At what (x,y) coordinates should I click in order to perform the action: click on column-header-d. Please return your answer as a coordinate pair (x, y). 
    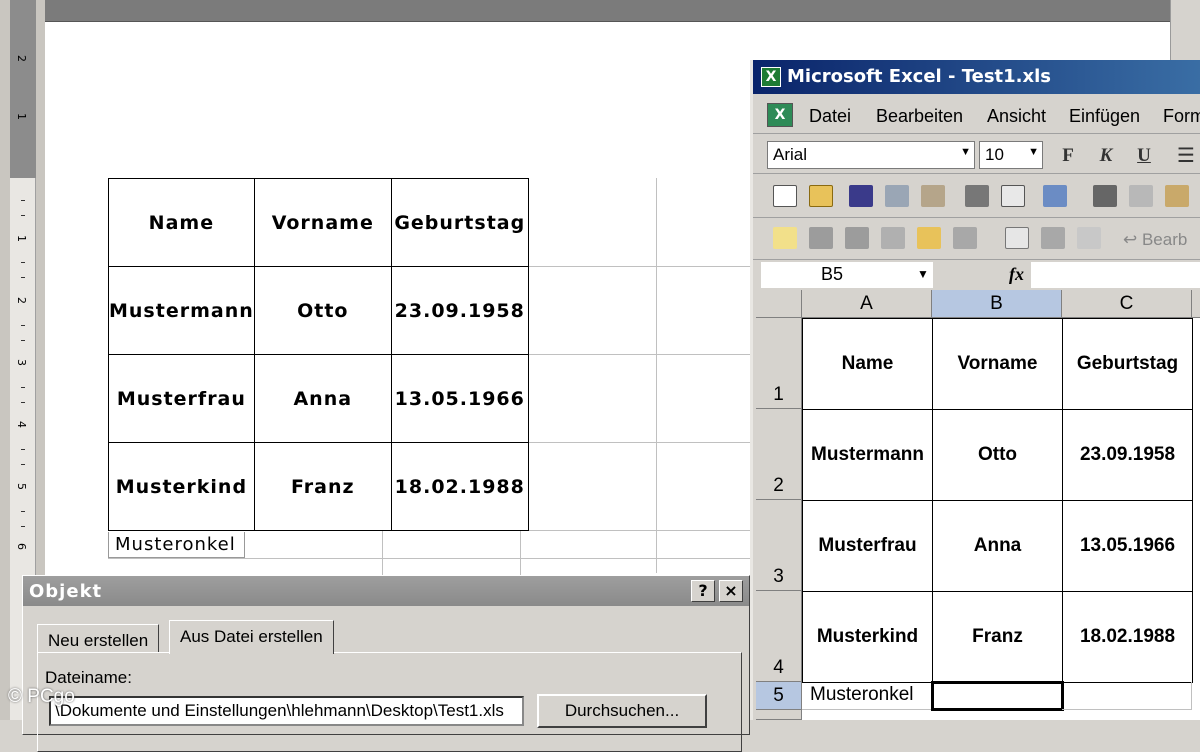
    Looking at the image, I should click on (1196, 304).